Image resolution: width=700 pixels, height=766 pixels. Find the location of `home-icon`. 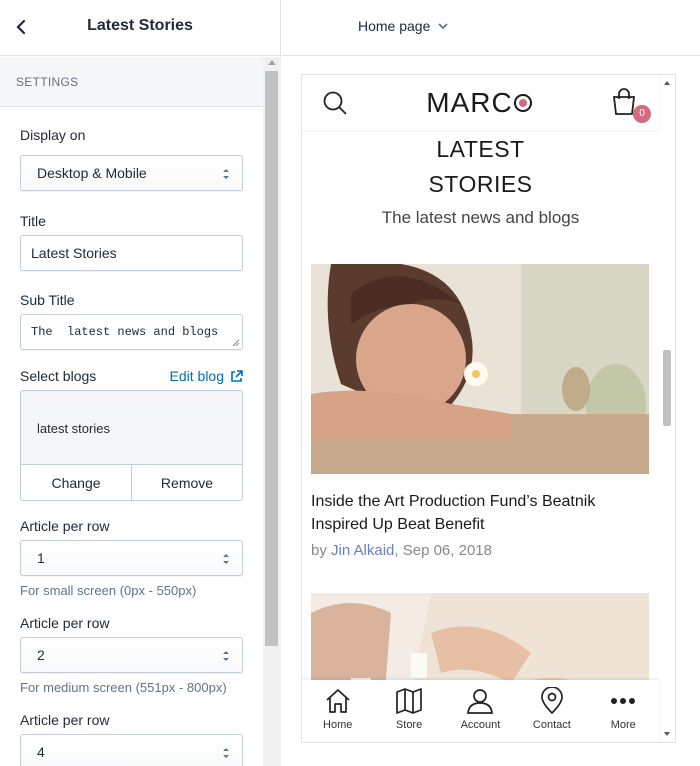

home-icon is located at coordinates (338, 701).